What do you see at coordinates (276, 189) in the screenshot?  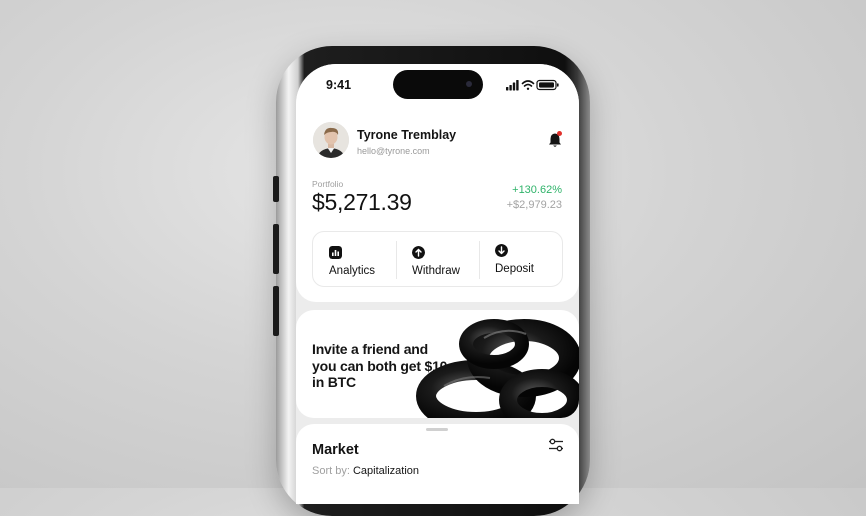 I see `mute-switch` at bounding box center [276, 189].